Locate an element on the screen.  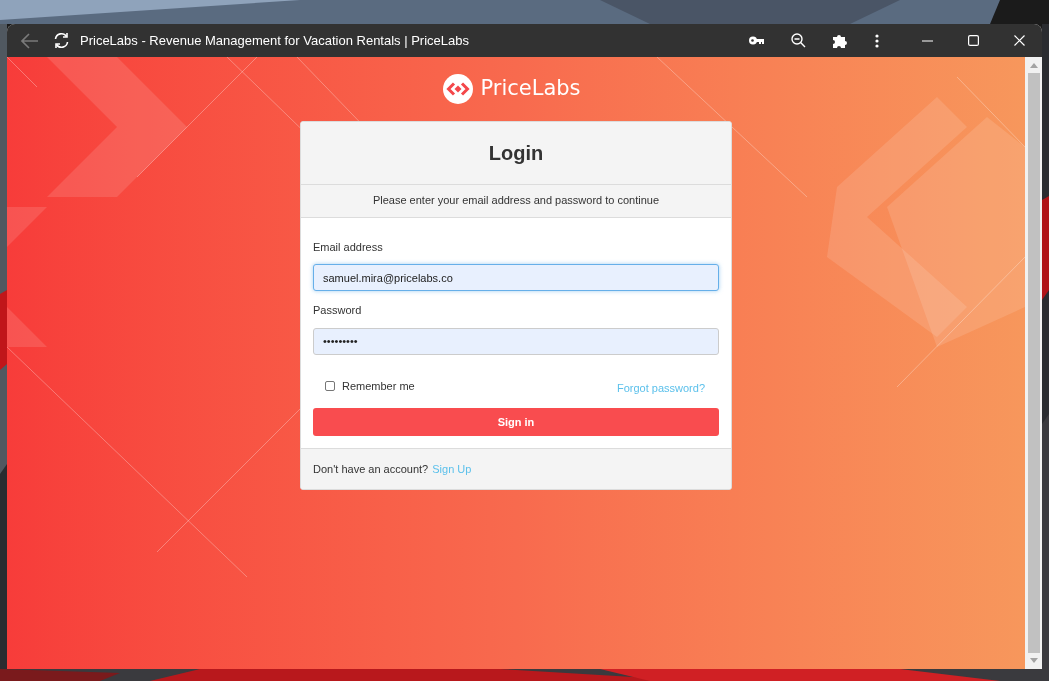
sign-in-button: Sign in is located at coordinates (516, 422).